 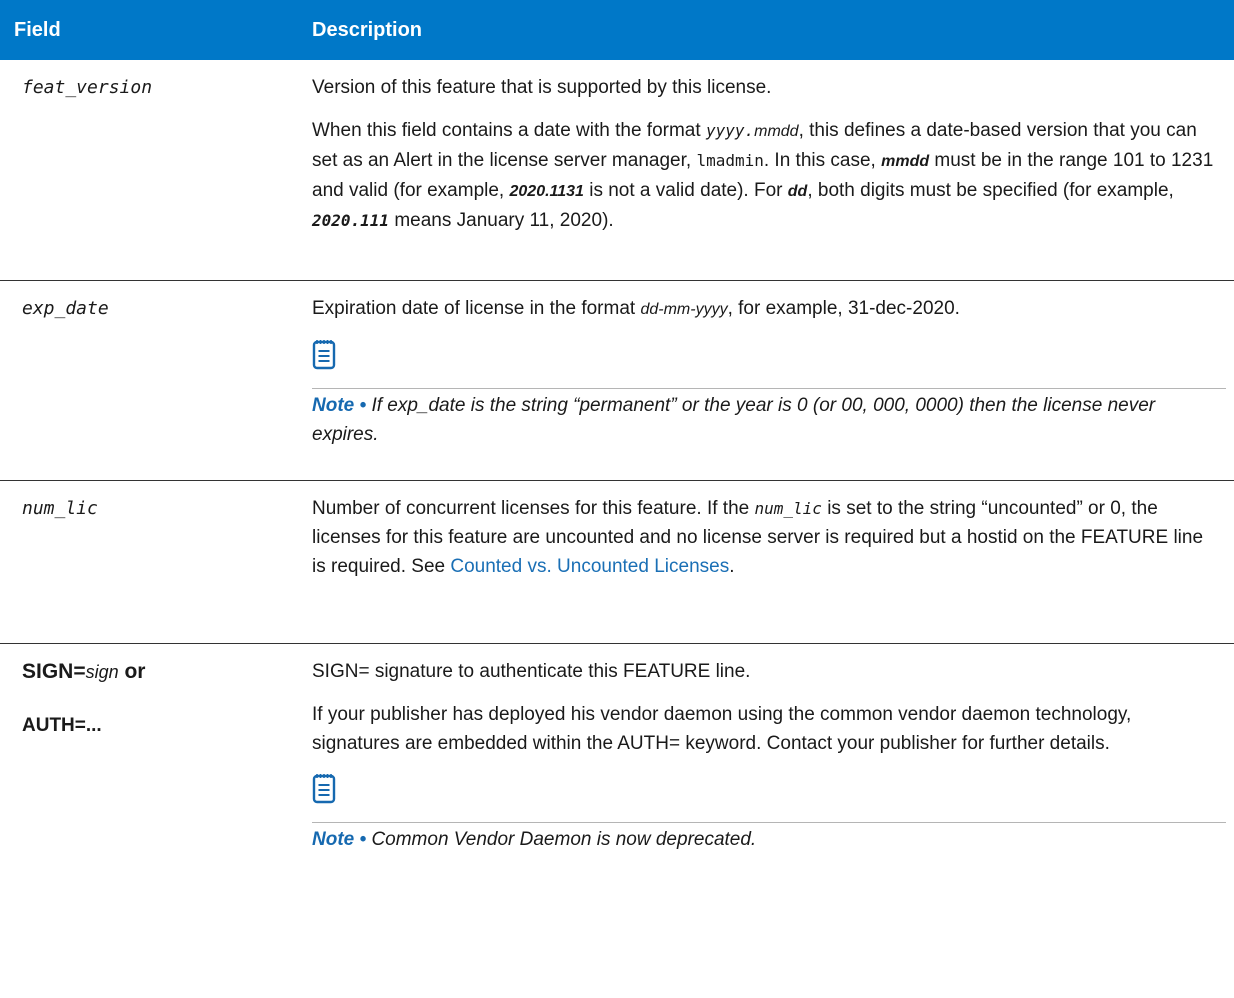 What do you see at coordinates (546, 191) in the screenshot?
I see `code-run: 2020.1131` at bounding box center [546, 191].